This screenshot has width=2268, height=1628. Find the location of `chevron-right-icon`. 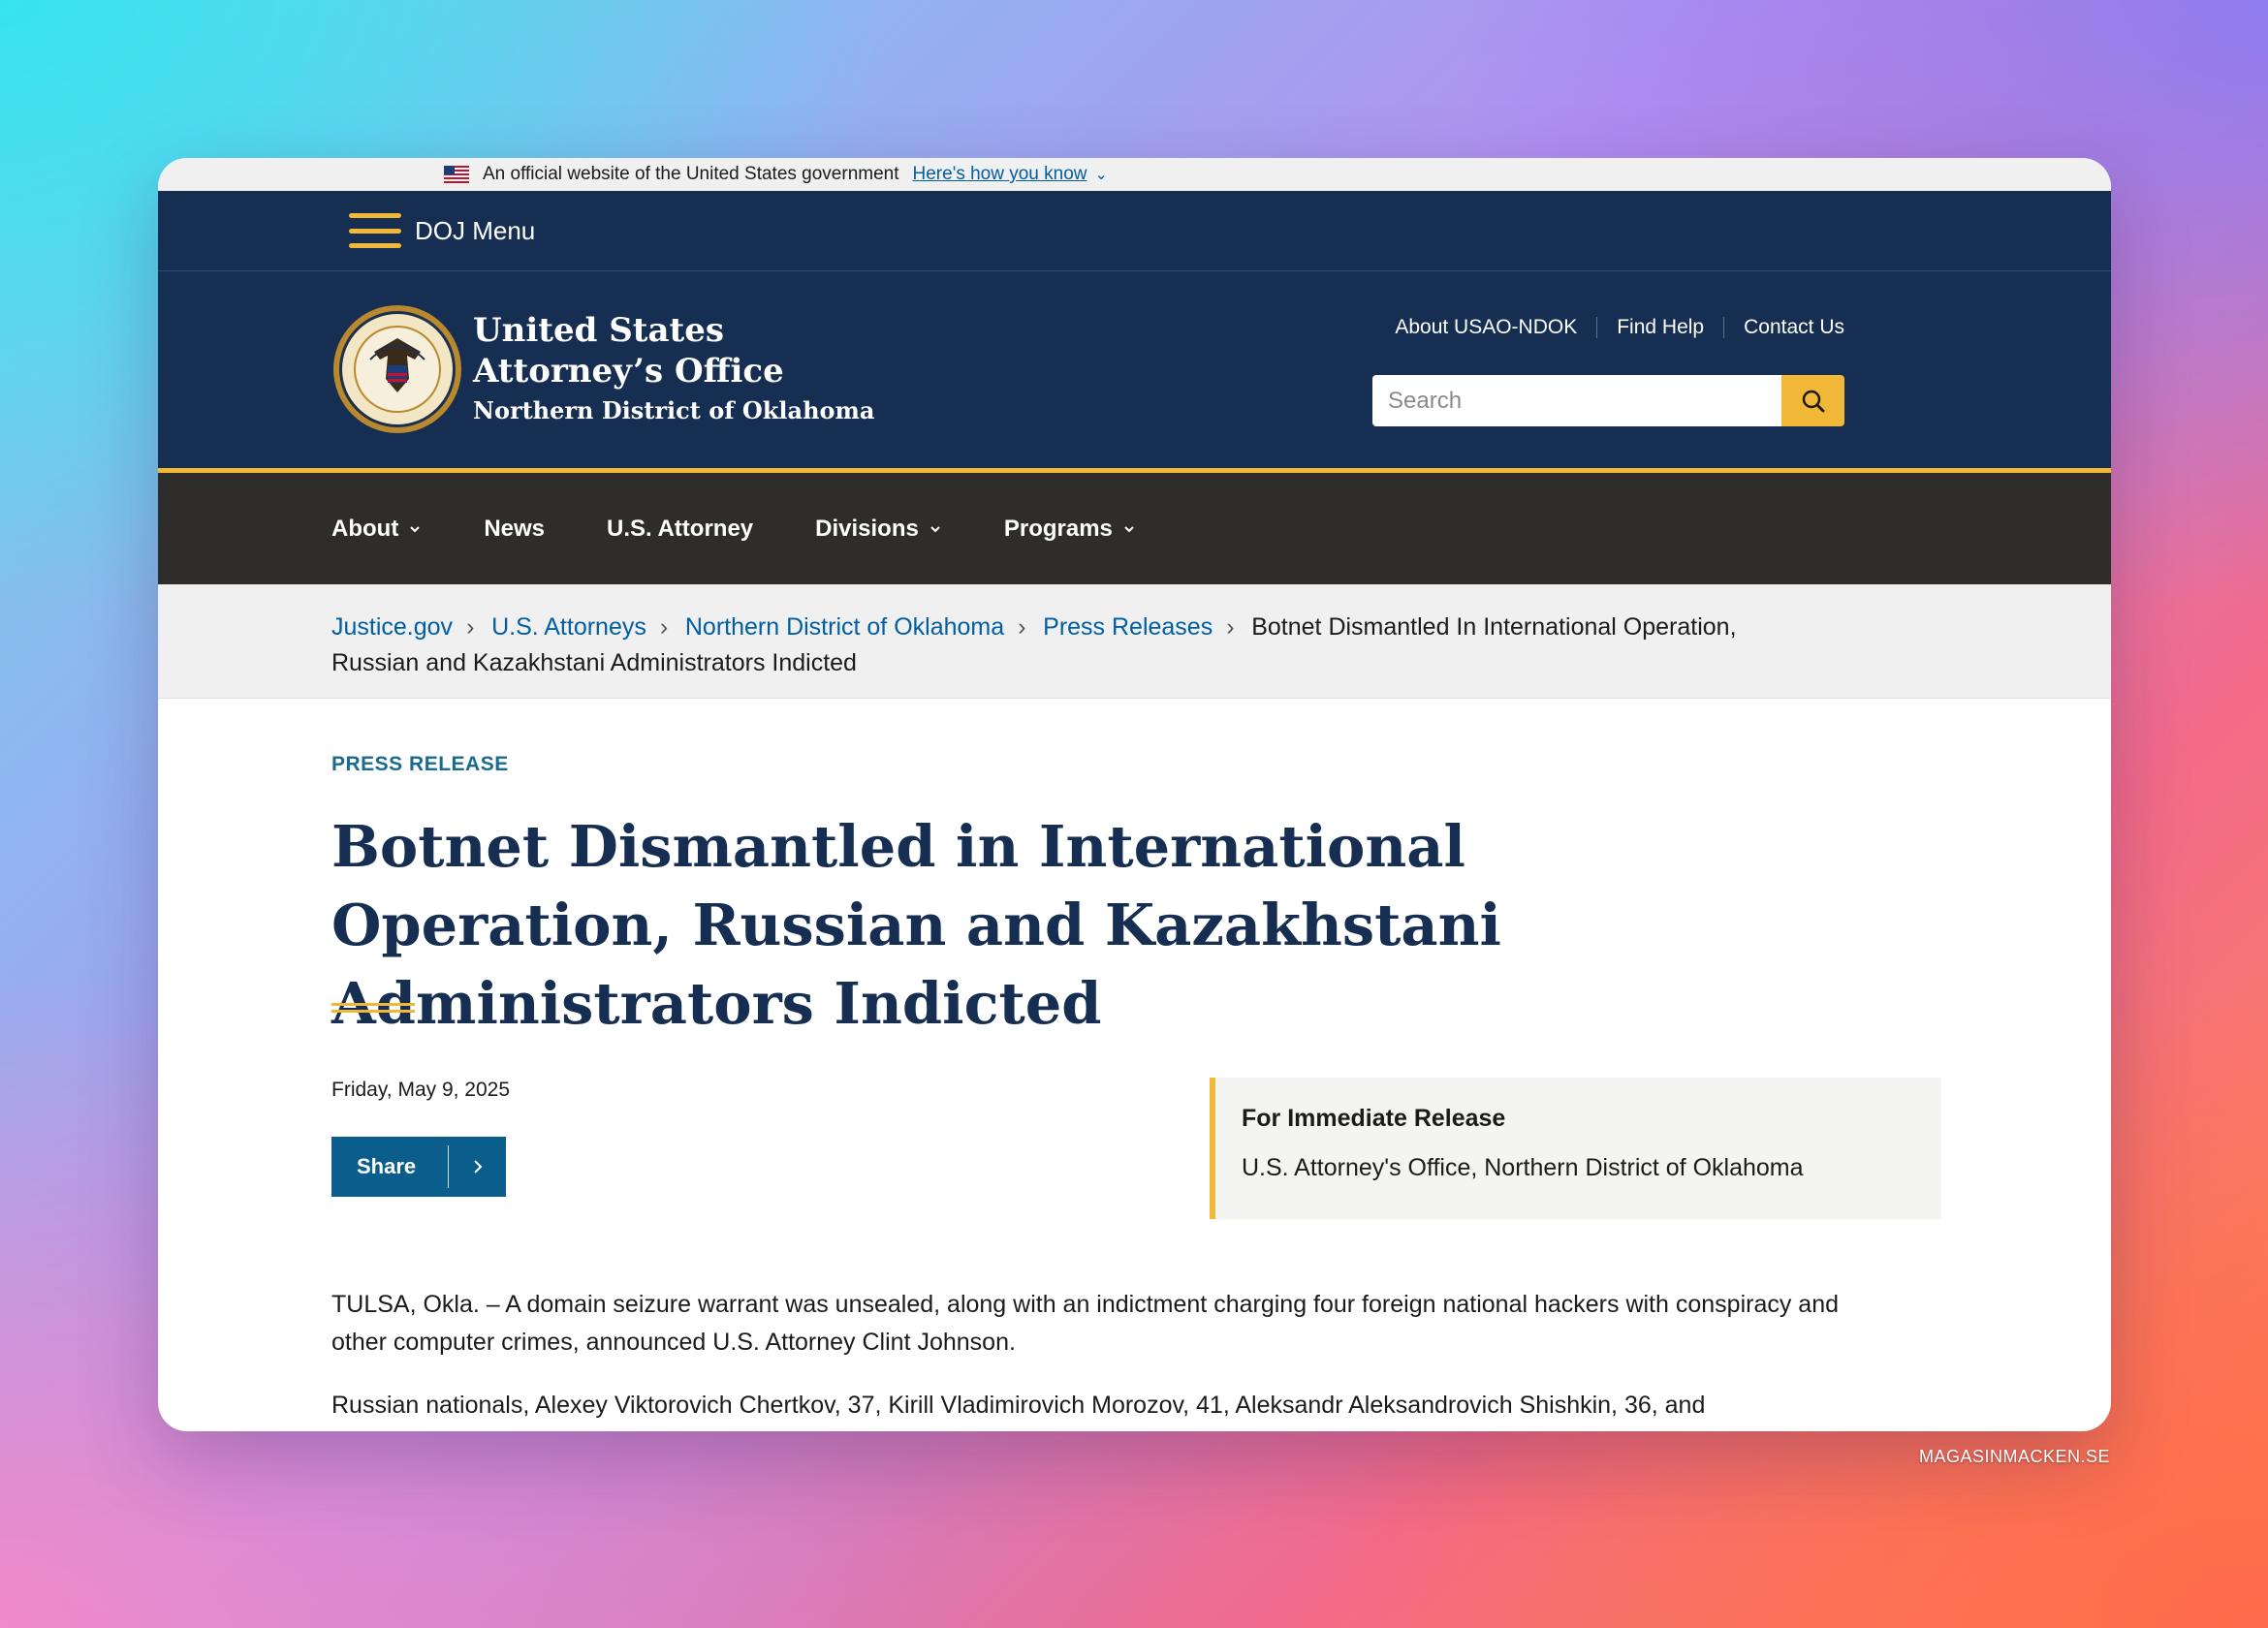

chevron-right-icon is located at coordinates (478, 1167).